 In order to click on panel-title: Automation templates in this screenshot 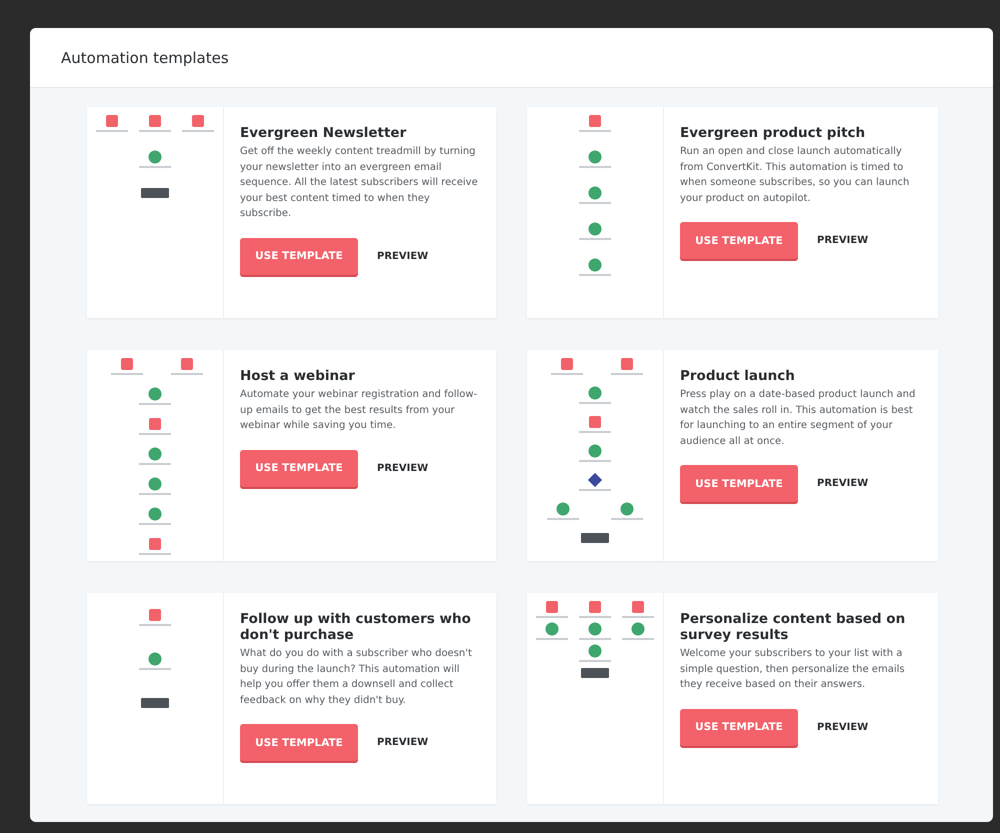, I will do `click(145, 57)`.